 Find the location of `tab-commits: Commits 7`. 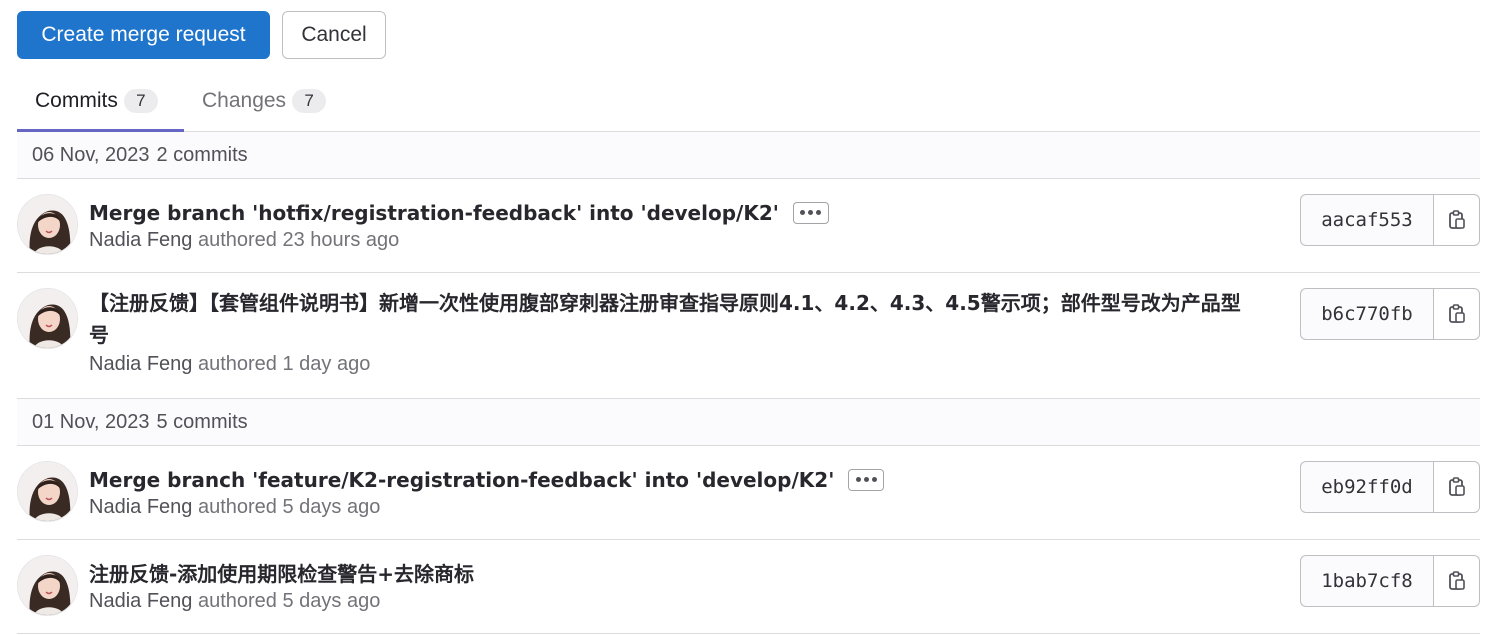

tab-commits: Commits 7 is located at coordinates (100, 101).